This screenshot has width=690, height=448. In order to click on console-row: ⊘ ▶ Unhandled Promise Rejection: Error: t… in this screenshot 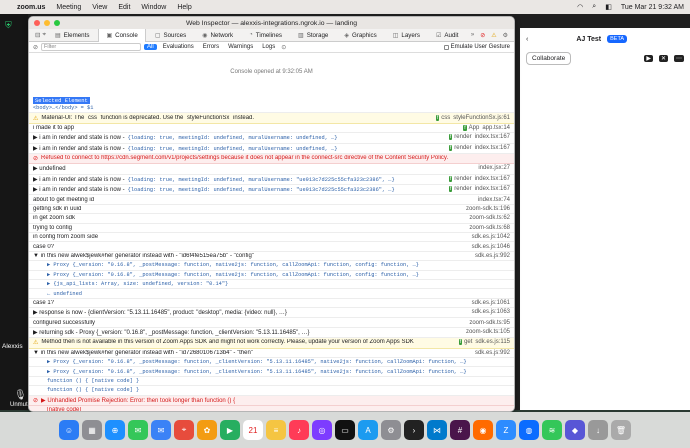, I will do `click(271, 400)`.